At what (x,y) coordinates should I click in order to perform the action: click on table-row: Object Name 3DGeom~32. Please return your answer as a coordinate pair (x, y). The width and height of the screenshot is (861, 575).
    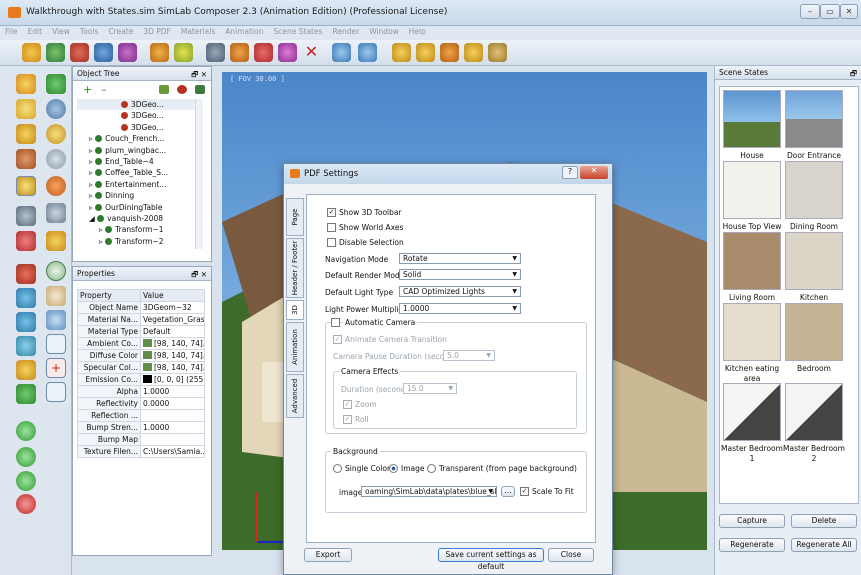
    Looking at the image, I should click on (141, 307).